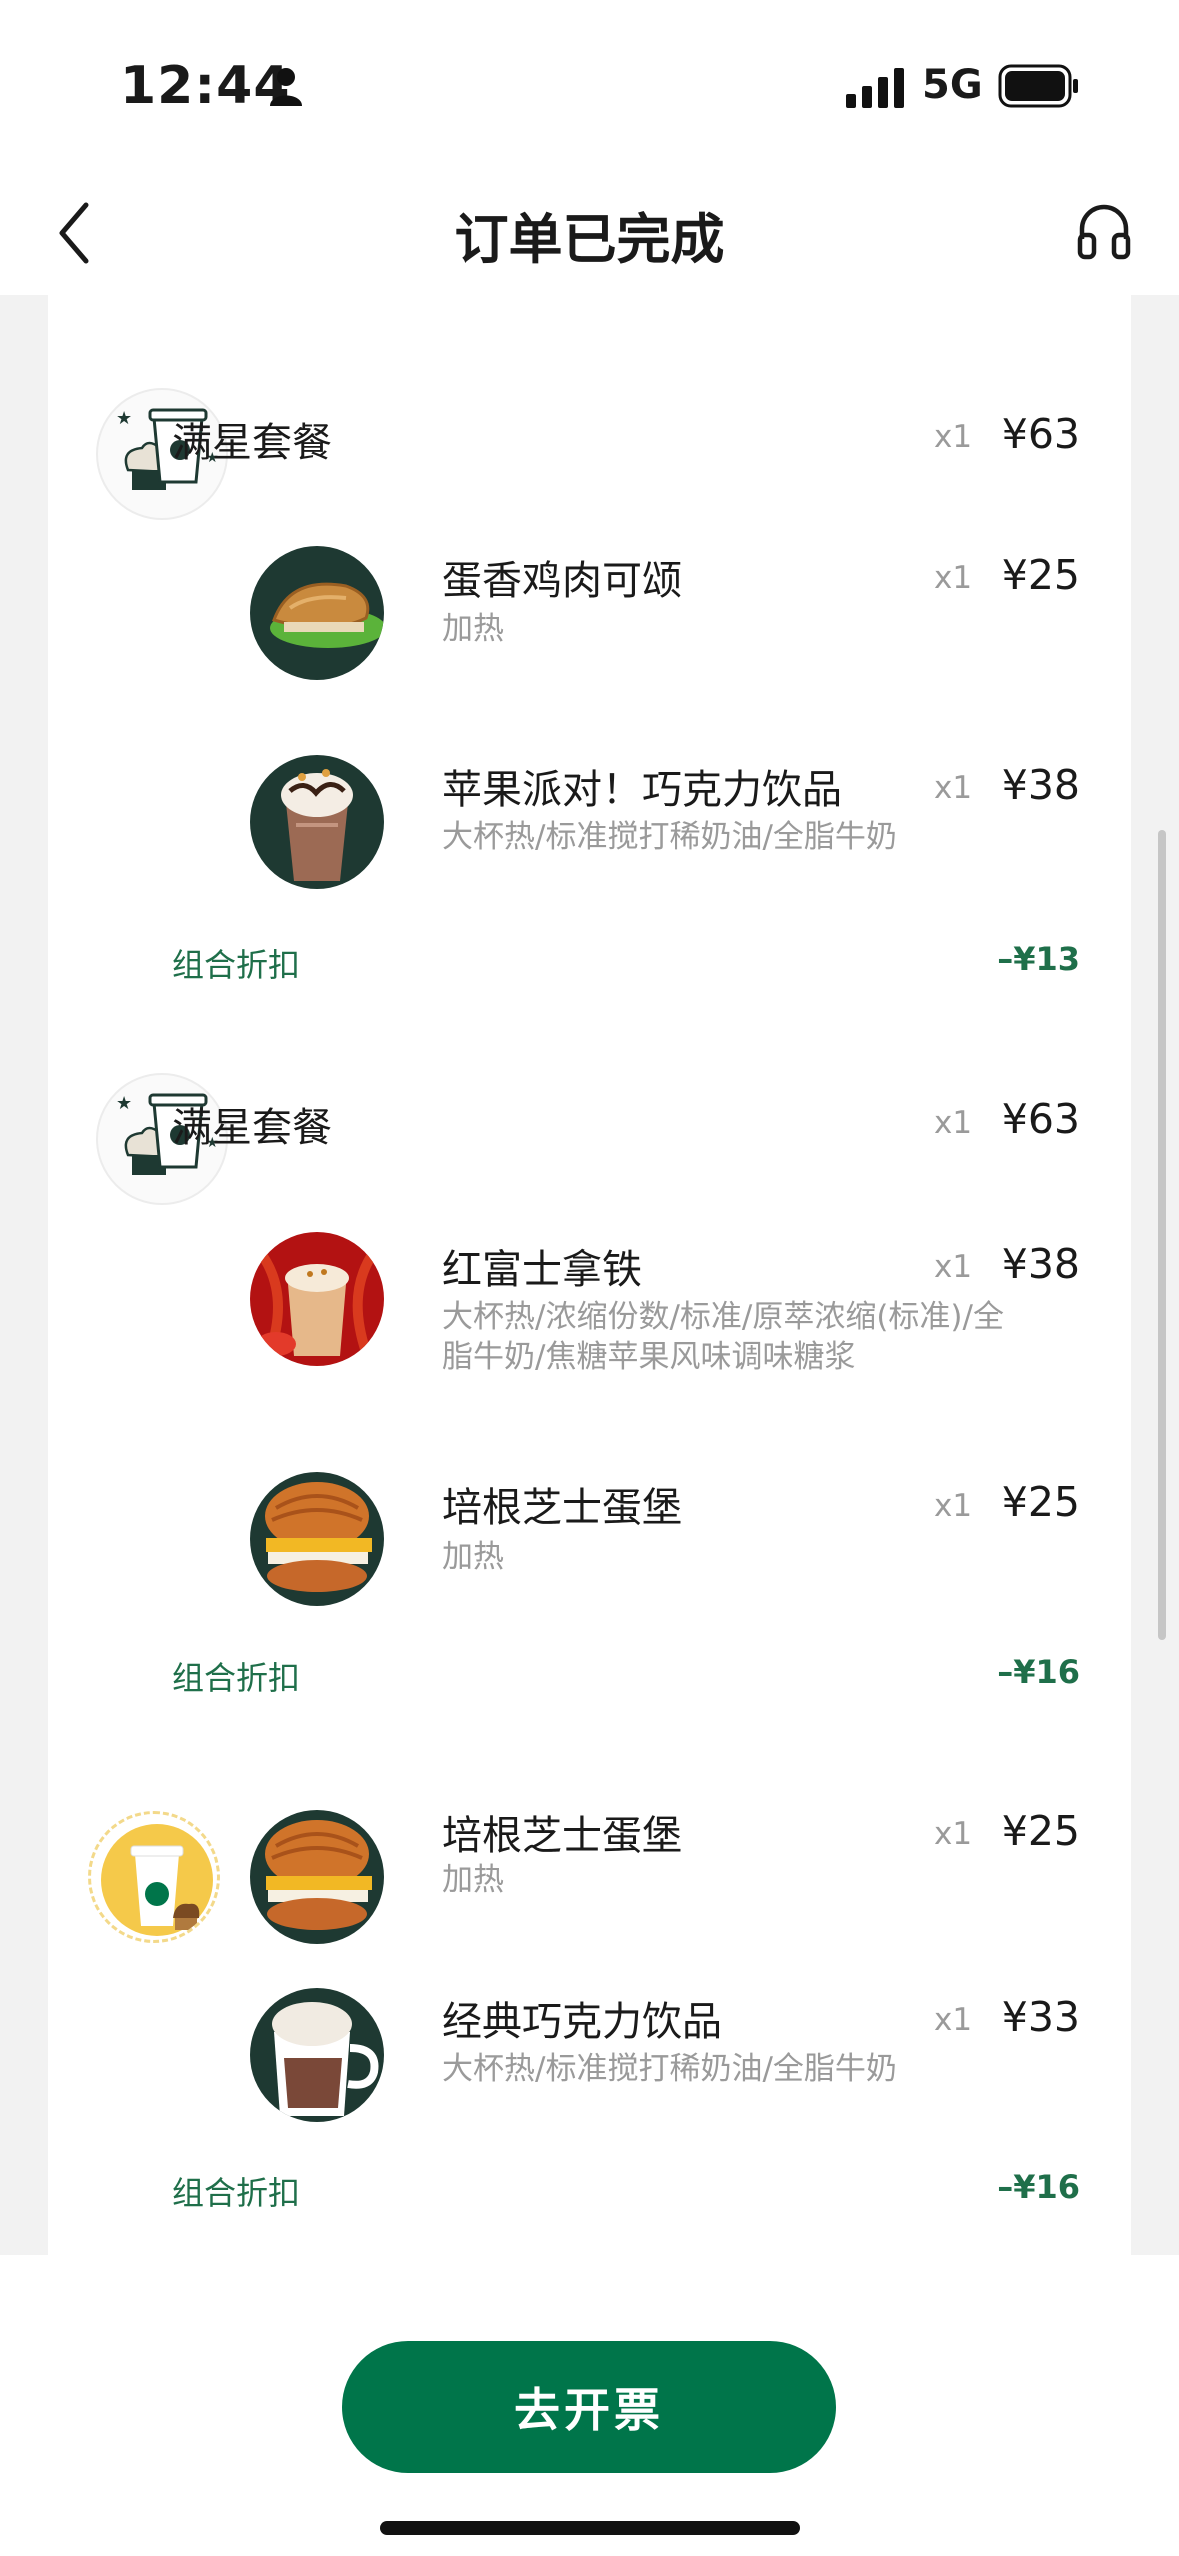 This screenshot has height=2556, width=1179. What do you see at coordinates (1162, 1235) in the screenshot?
I see `scrollbar` at bounding box center [1162, 1235].